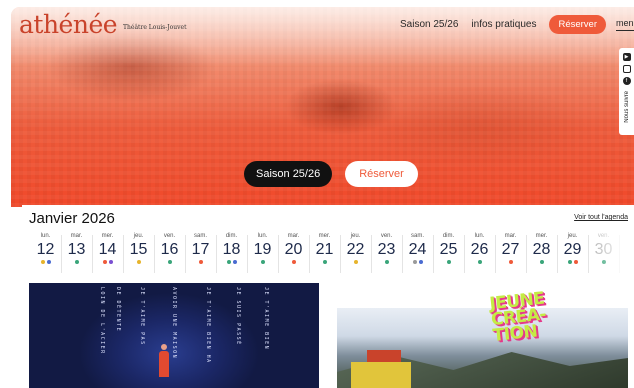 Image resolution: width=634 pixels, height=388 pixels. What do you see at coordinates (626, 57) in the screenshot?
I see `youtube-icon: ▶` at bounding box center [626, 57].